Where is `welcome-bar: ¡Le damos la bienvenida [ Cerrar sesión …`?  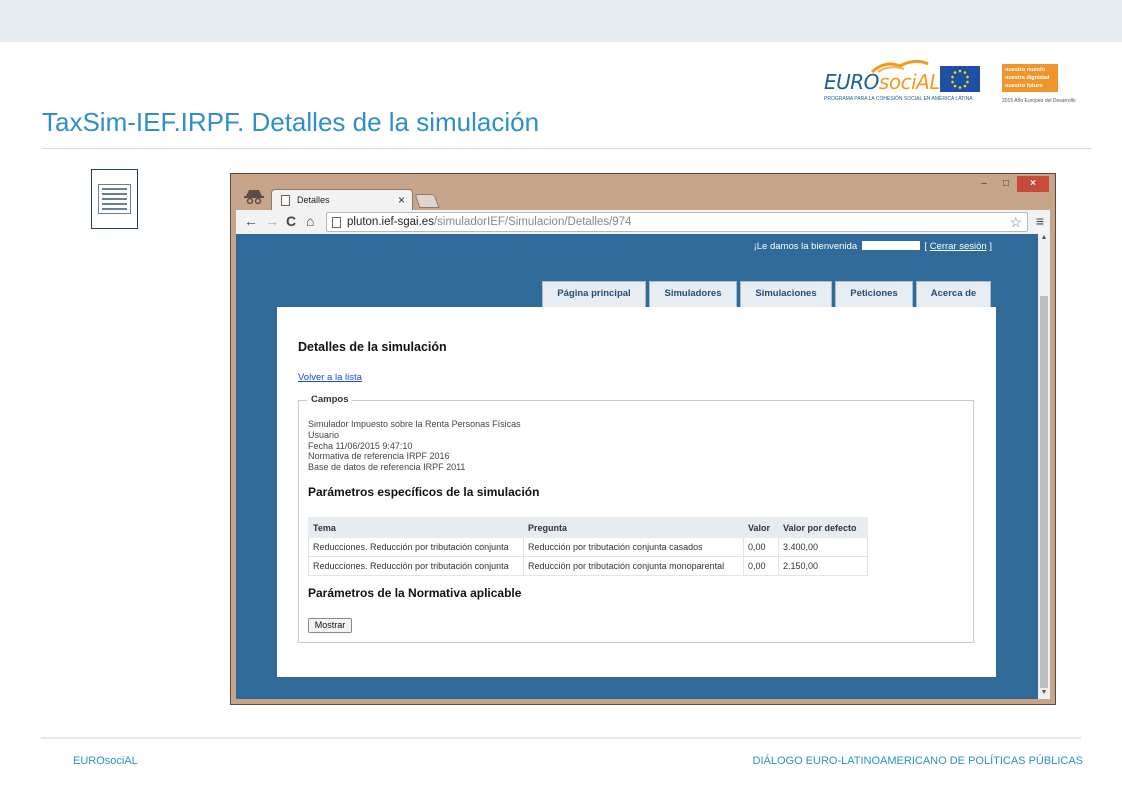 welcome-bar: ¡Le damos la bienvenida [ Cerrar sesión … is located at coordinates (873, 246).